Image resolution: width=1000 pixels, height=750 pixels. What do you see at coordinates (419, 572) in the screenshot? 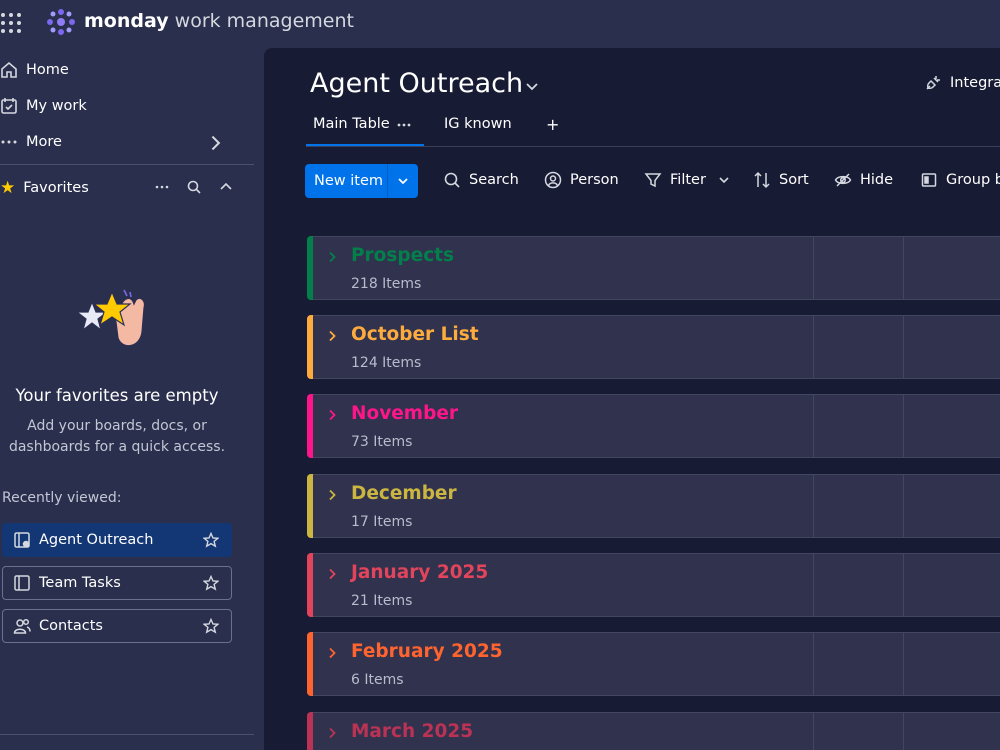
I see `group-title: January 2025` at bounding box center [419, 572].